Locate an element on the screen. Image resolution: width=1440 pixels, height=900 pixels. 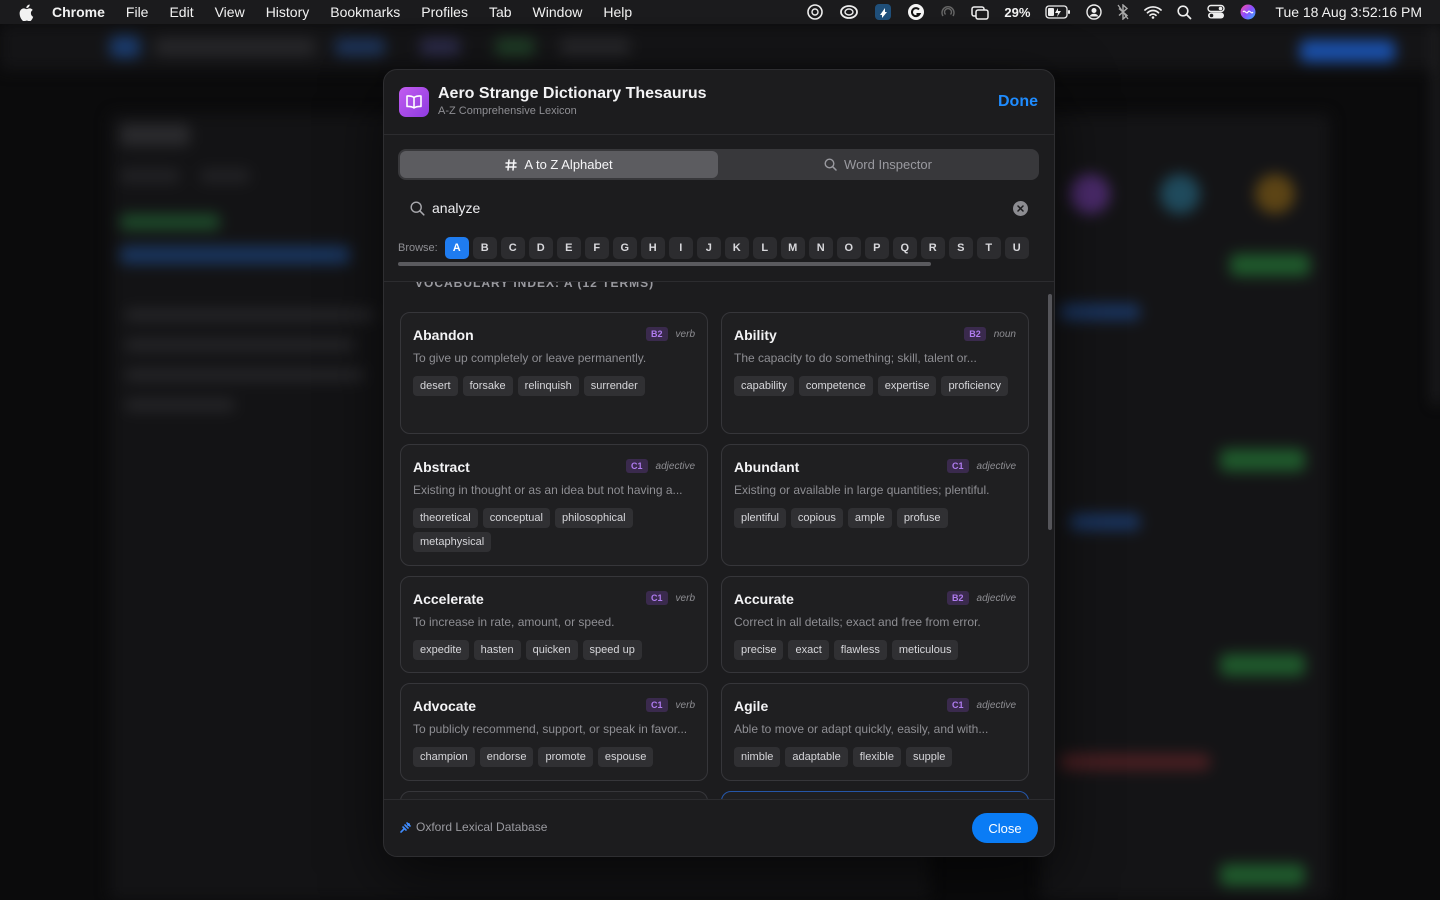
letter-button-h: H is located at coordinates (652, 248).